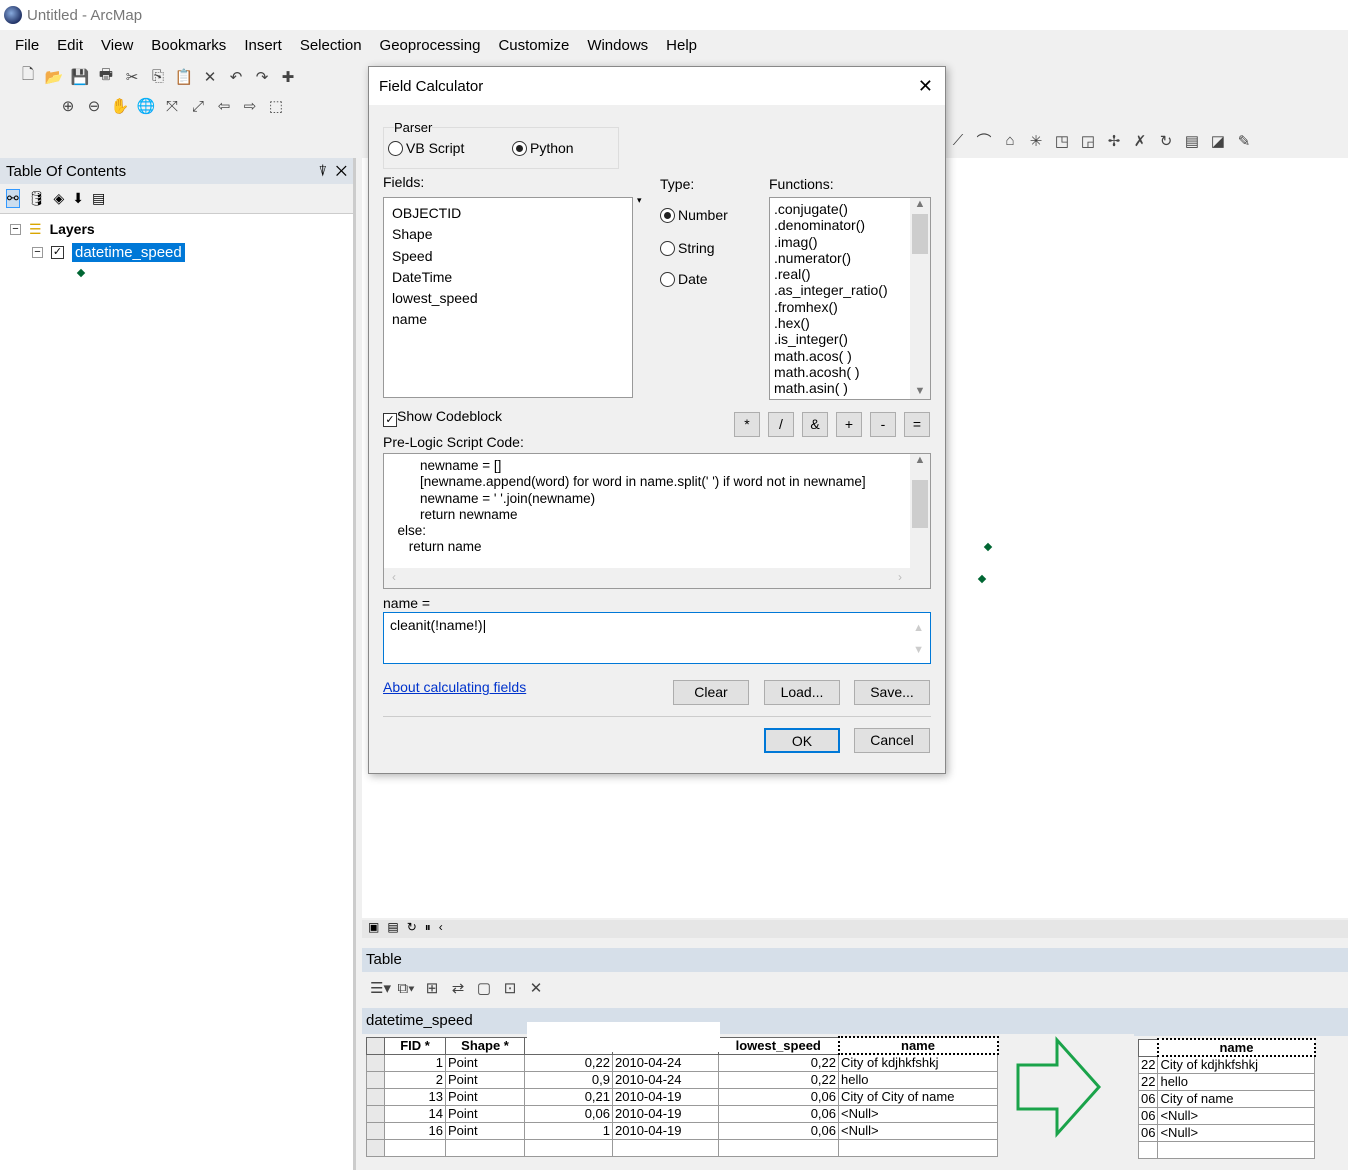 The height and width of the screenshot is (1170, 1348). What do you see at coordinates (132, 77) in the screenshot?
I see `cut-icon: ✂` at bounding box center [132, 77].